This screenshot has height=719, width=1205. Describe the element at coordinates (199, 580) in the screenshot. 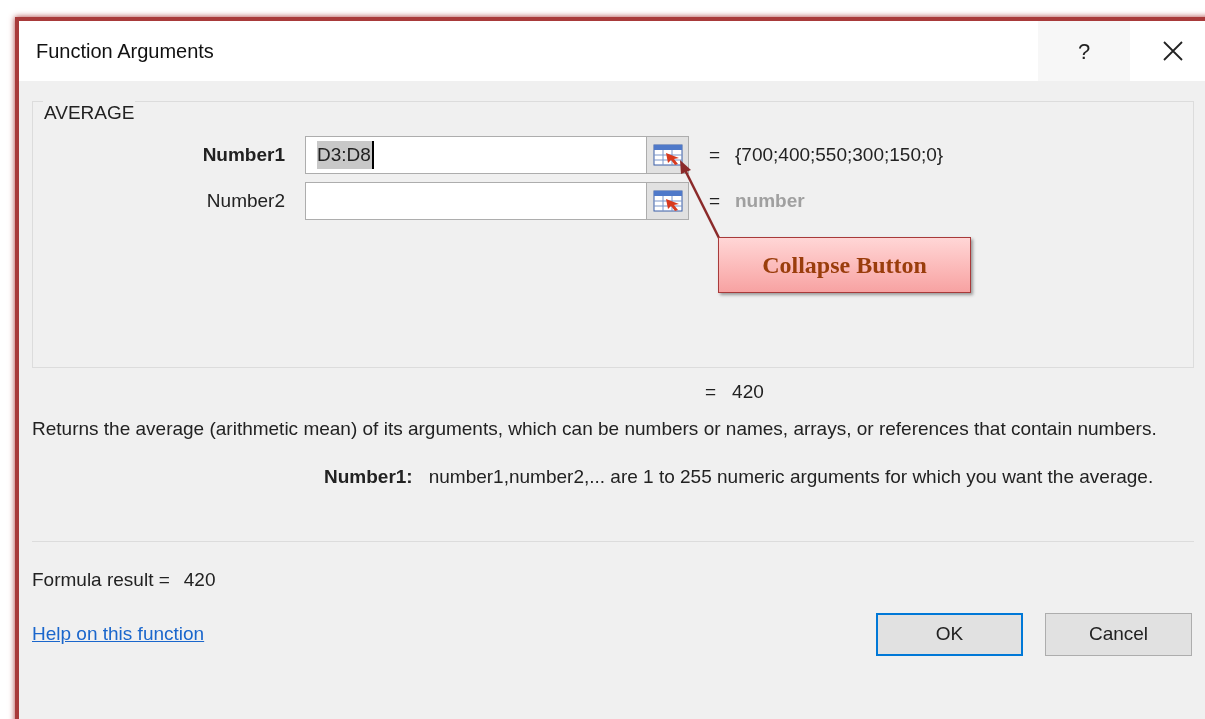

I see `formula-result-value: 420` at that location.